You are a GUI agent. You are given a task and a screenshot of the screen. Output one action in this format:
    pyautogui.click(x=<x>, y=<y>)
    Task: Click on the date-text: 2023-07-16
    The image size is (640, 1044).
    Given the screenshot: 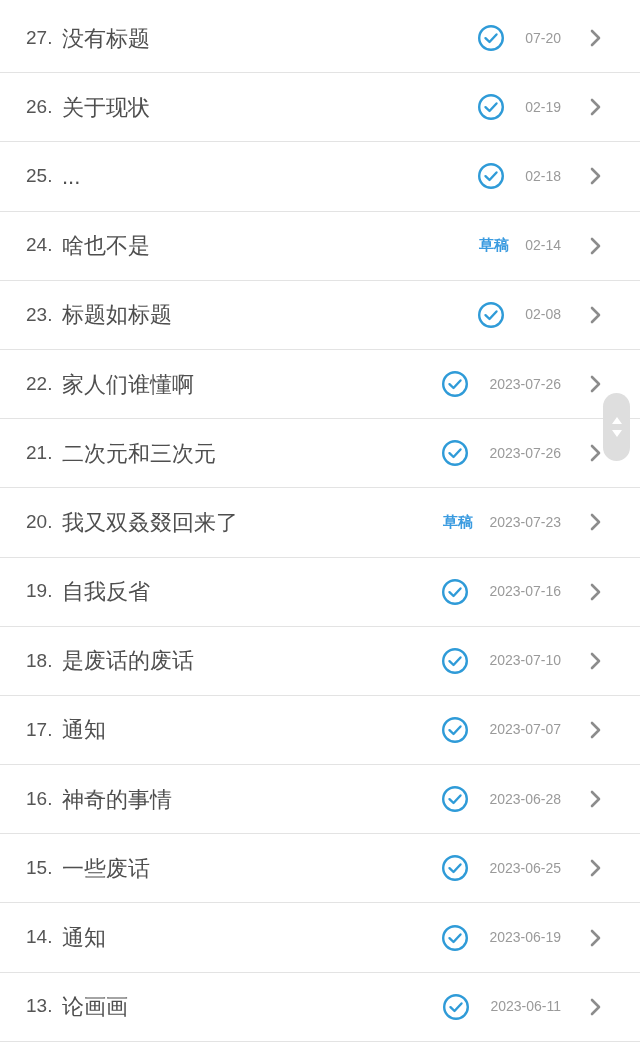 What is the action you would take?
    pyautogui.click(x=525, y=592)
    